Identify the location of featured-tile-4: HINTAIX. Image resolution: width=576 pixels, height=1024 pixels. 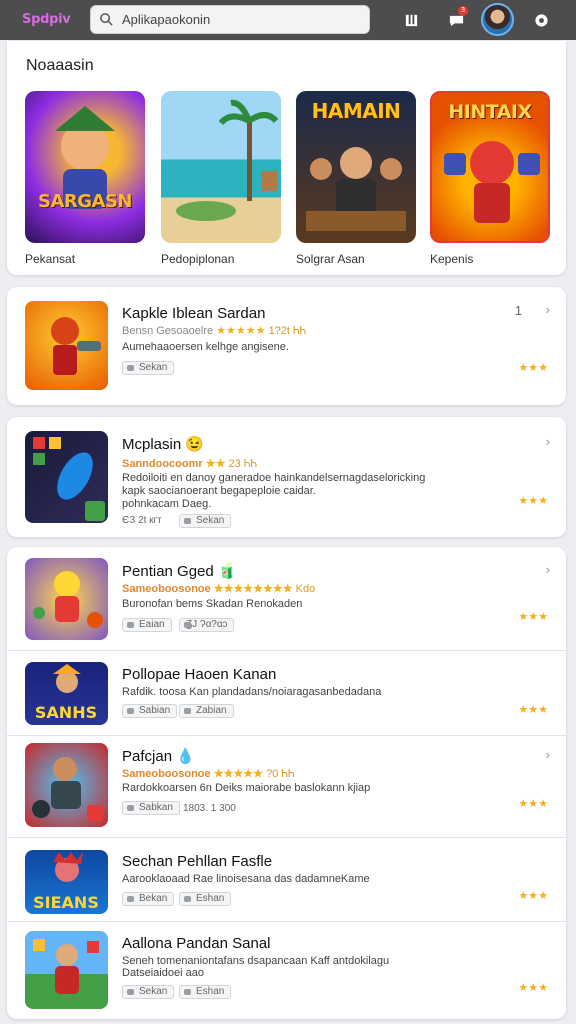
(490, 167).